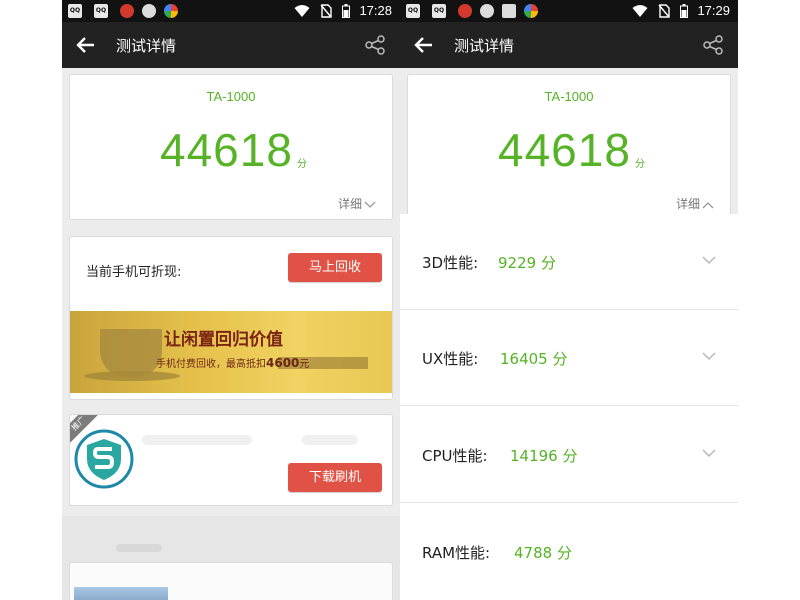 Image resolution: width=800 pixels, height=600 pixels. What do you see at coordinates (569, 358) in the screenshot?
I see `perf-item-ux: UX性能: 16405 分` at bounding box center [569, 358].